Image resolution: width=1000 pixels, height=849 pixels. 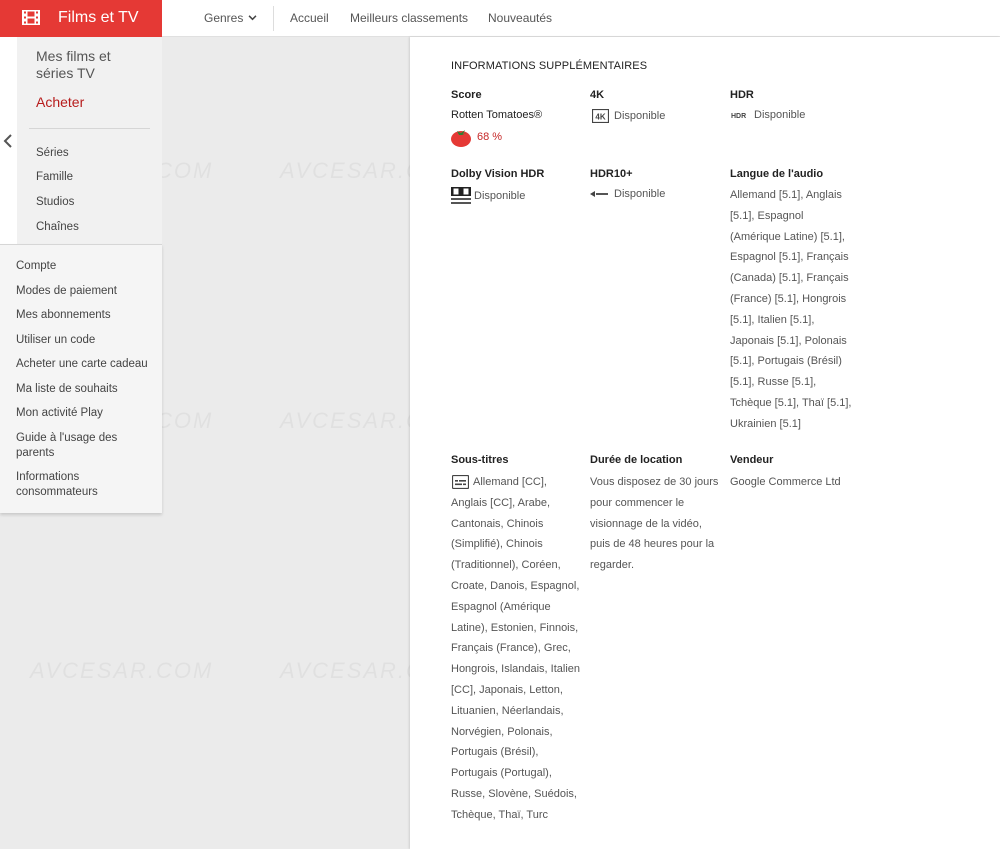 I want to click on dolby-vision-value: Disponible, so click(x=488, y=196).